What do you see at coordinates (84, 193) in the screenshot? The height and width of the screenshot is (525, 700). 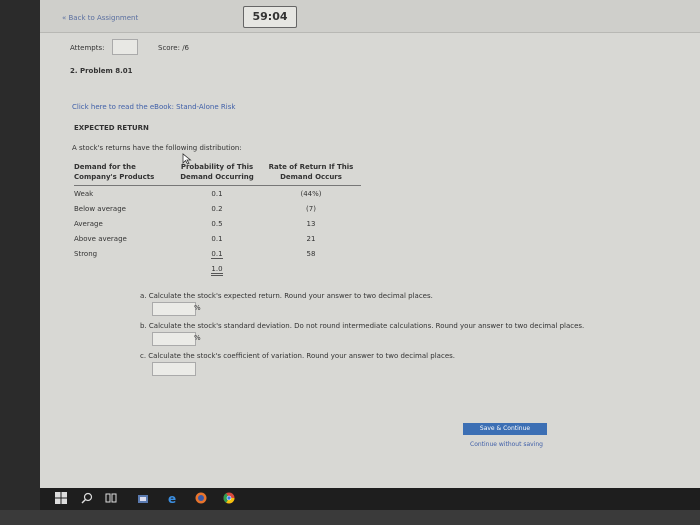 I see `demand-cell: Weak` at bounding box center [84, 193].